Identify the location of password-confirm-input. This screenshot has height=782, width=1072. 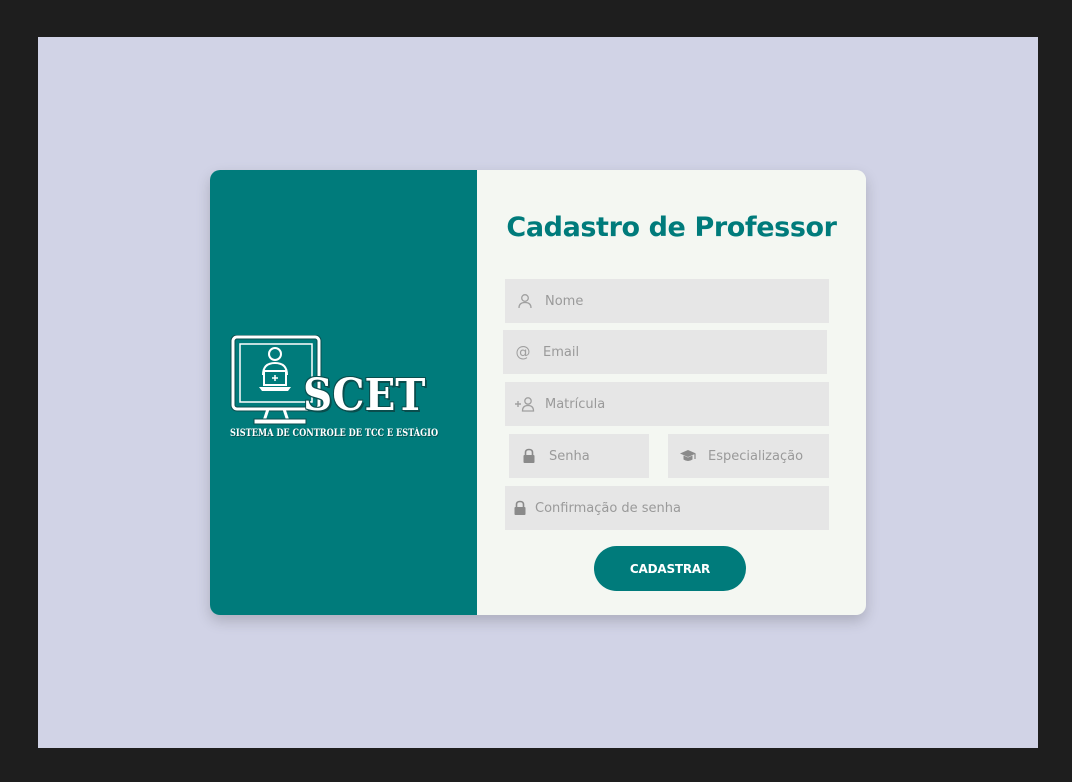
(682, 508).